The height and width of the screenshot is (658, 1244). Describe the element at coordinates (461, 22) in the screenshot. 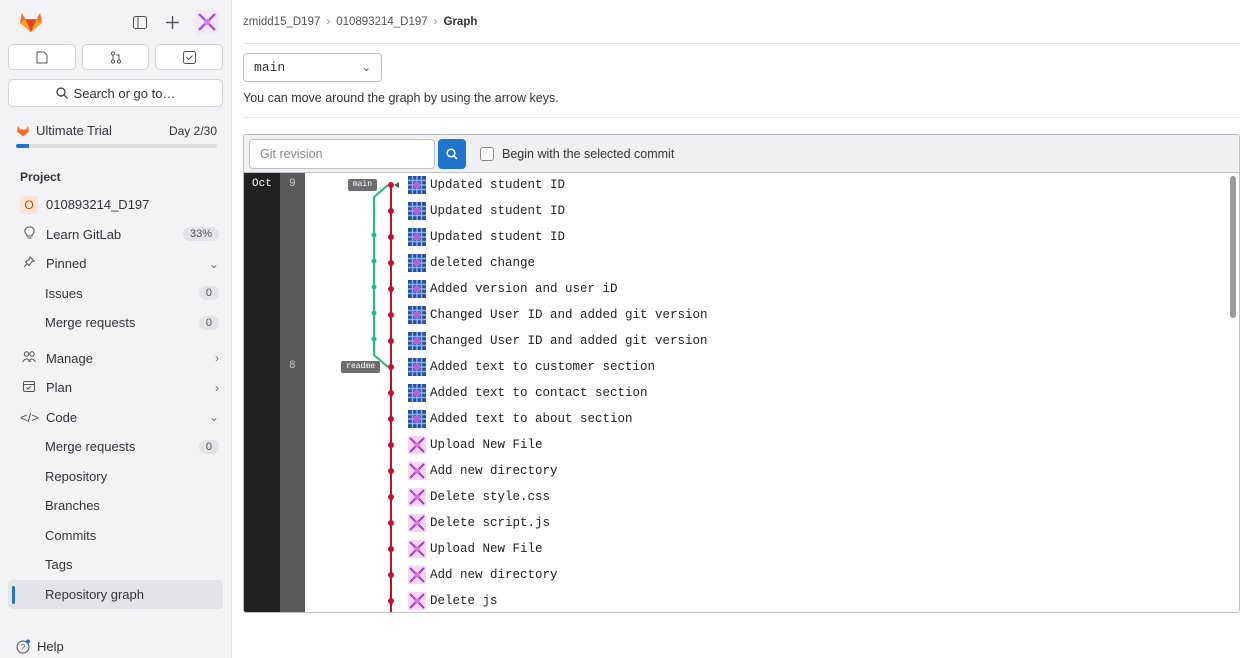

I see `breadcrumb-current: Graph` at that location.